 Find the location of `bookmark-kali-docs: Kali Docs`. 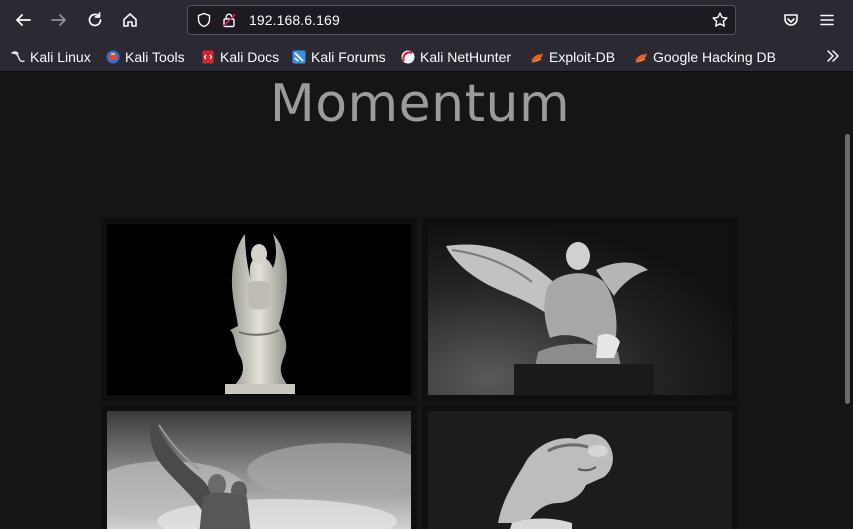

bookmark-kali-docs: Kali Docs is located at coordinates (240, 56).